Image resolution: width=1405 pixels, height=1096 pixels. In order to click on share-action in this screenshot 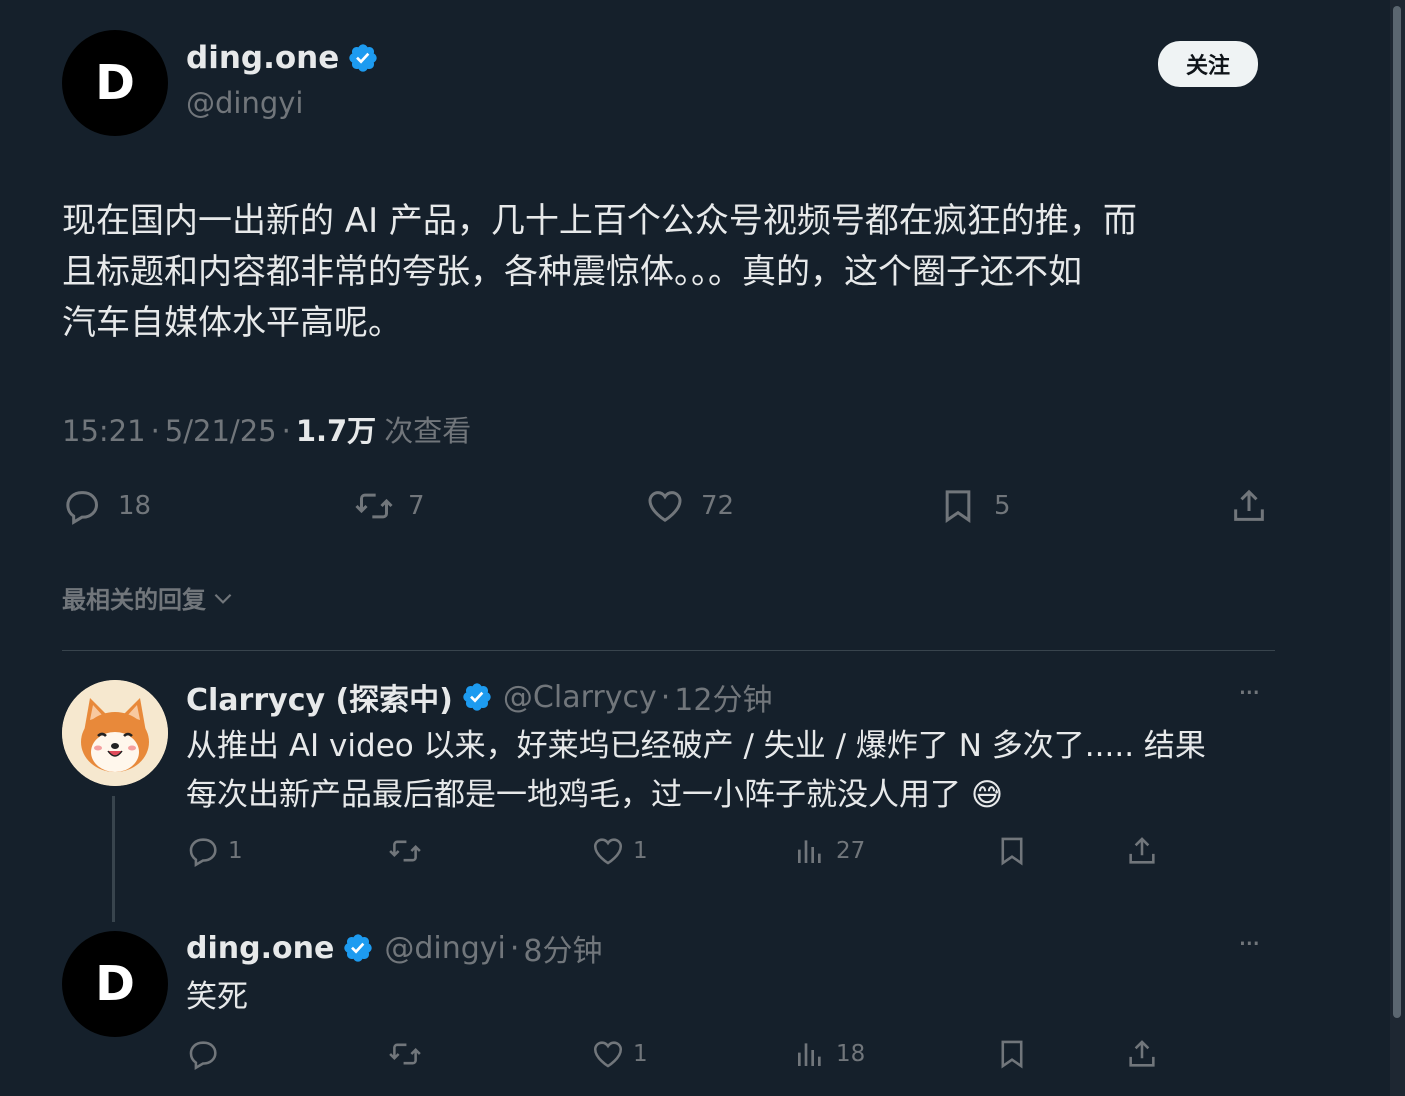, I will do `click(1249, 506)`.